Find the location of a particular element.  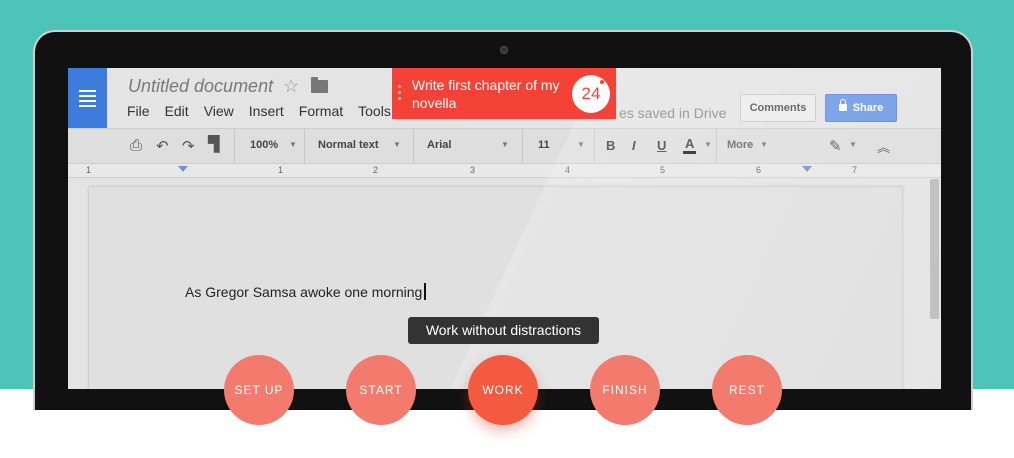

more-button: More is located at coordinates (740, 145).